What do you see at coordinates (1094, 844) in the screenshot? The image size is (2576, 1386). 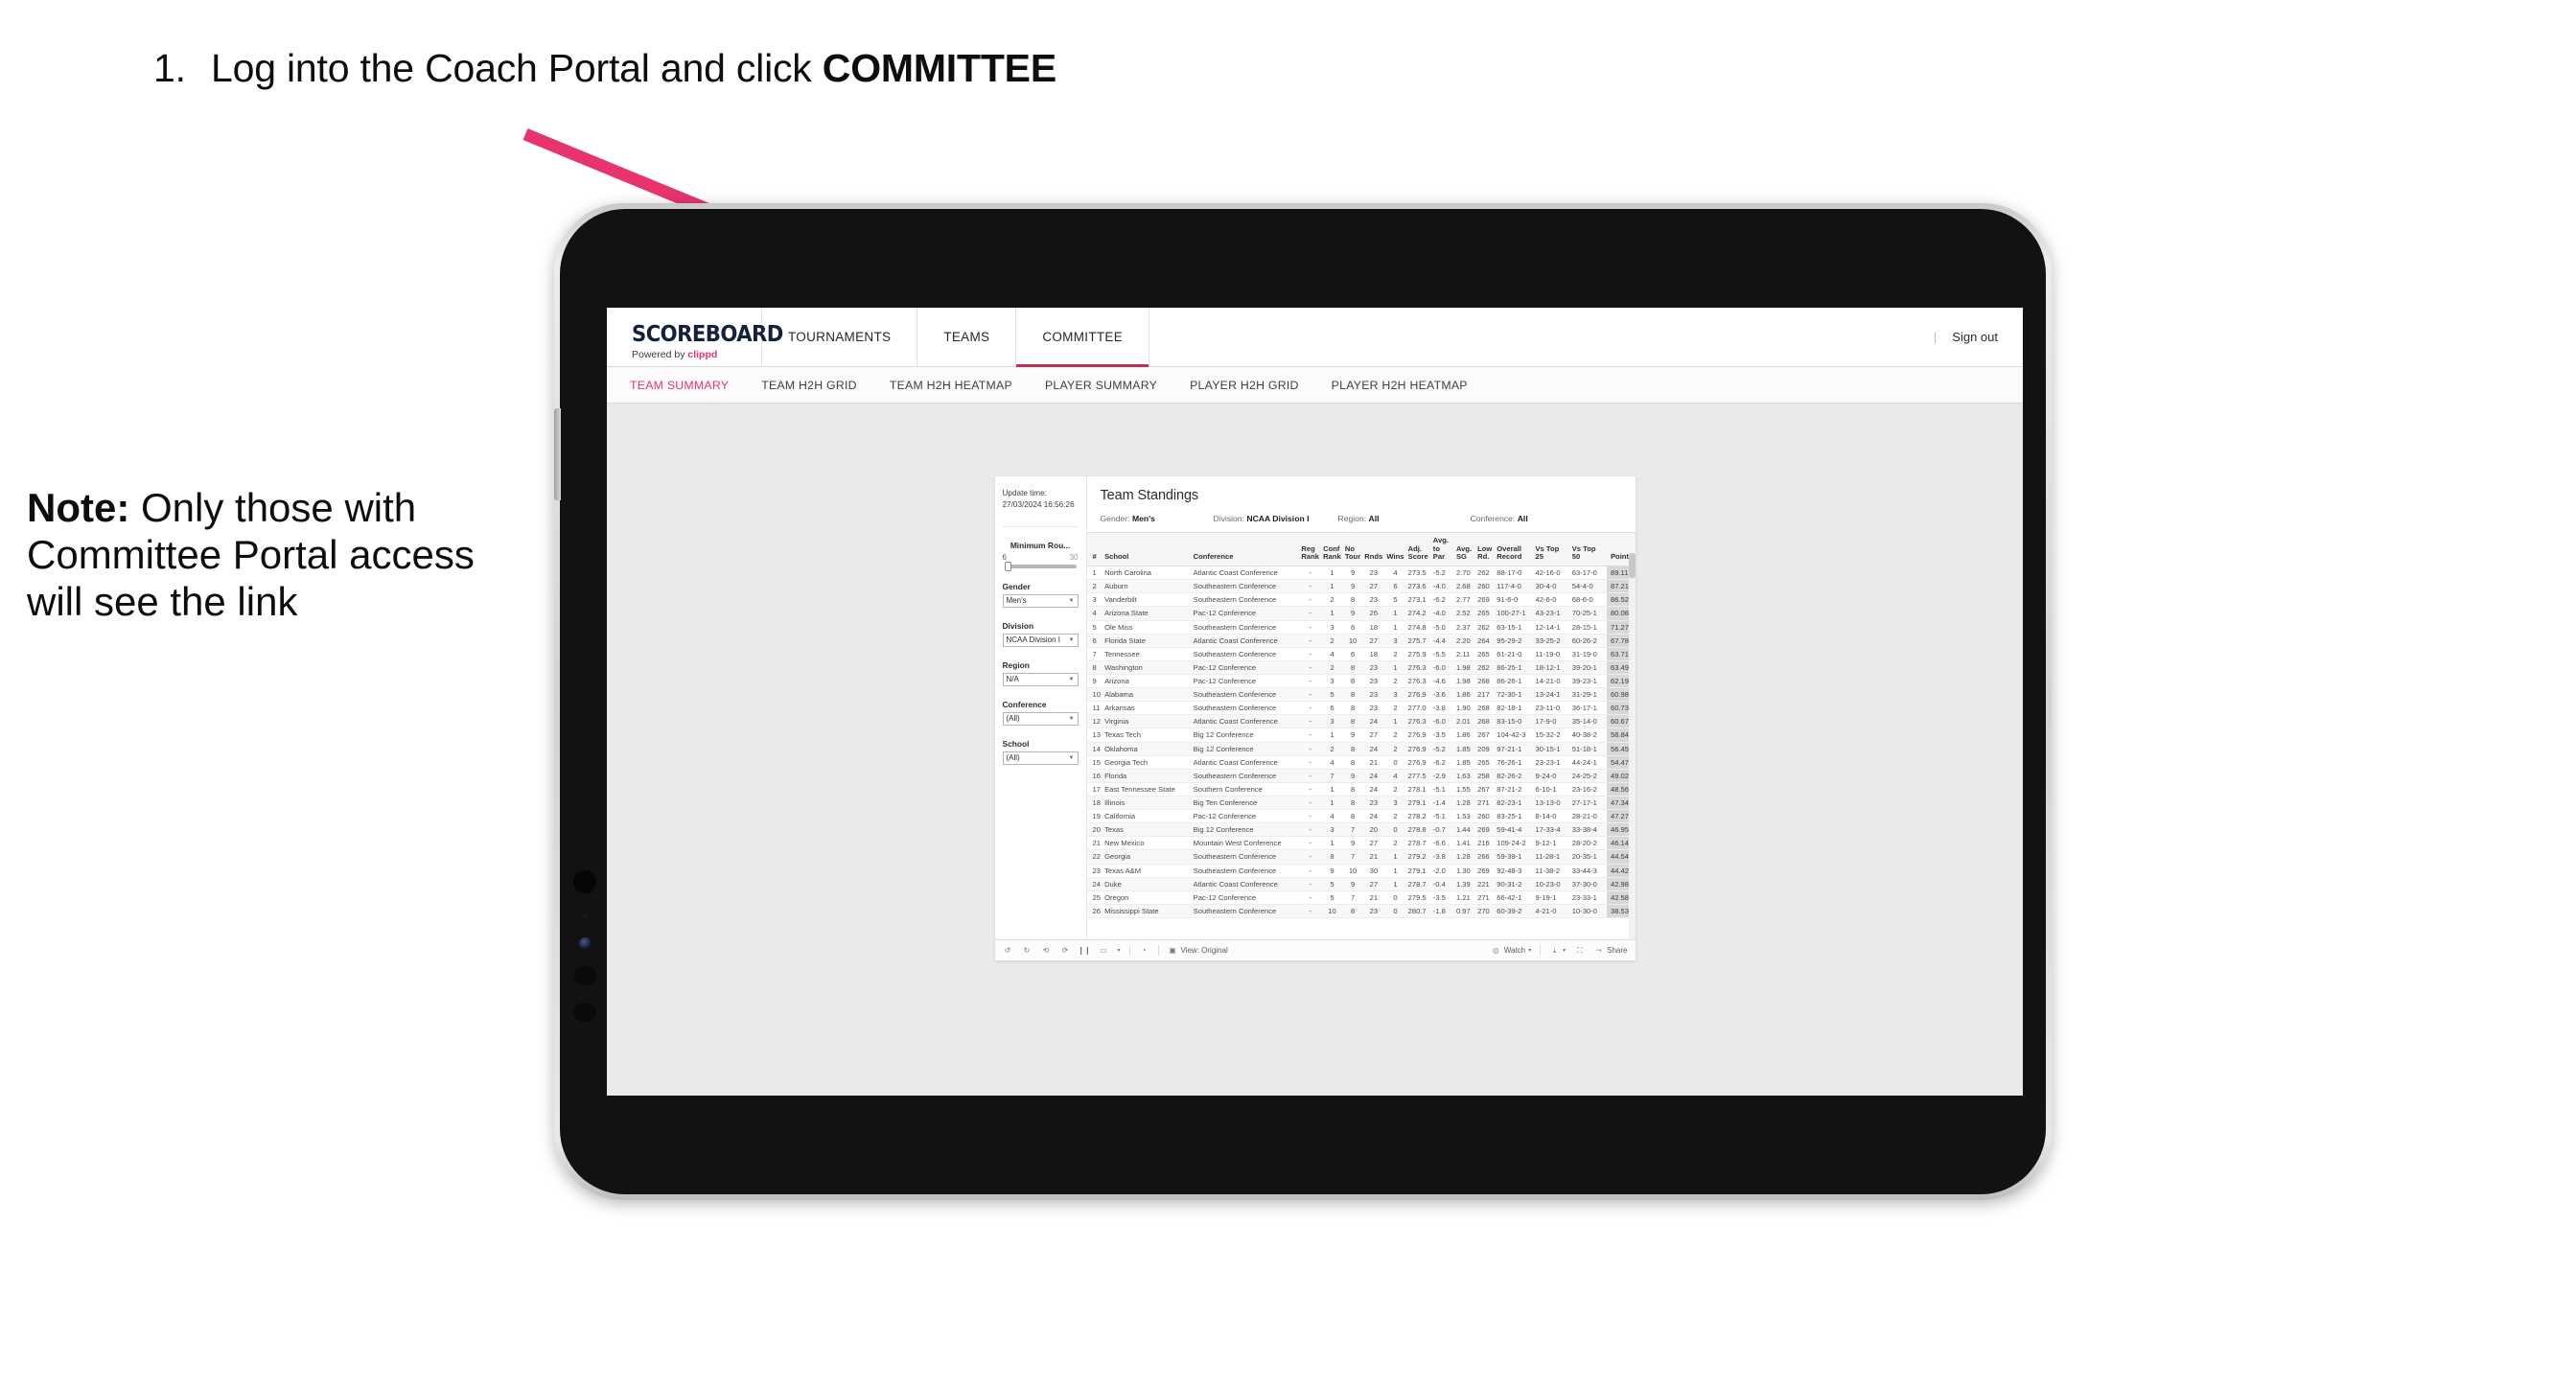 I see `cell-rank: 21` at bounding box center [1094, 844].